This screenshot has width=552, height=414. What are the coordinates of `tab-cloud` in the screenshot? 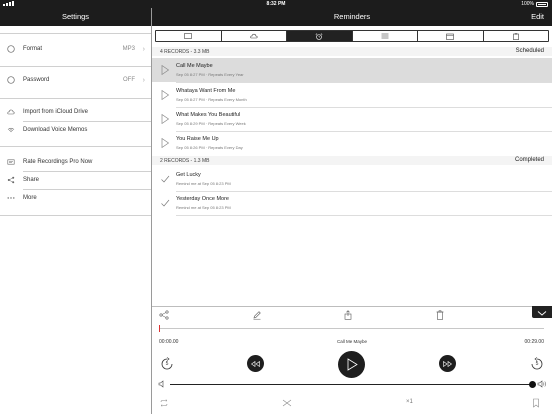 It's located at (254, 36).